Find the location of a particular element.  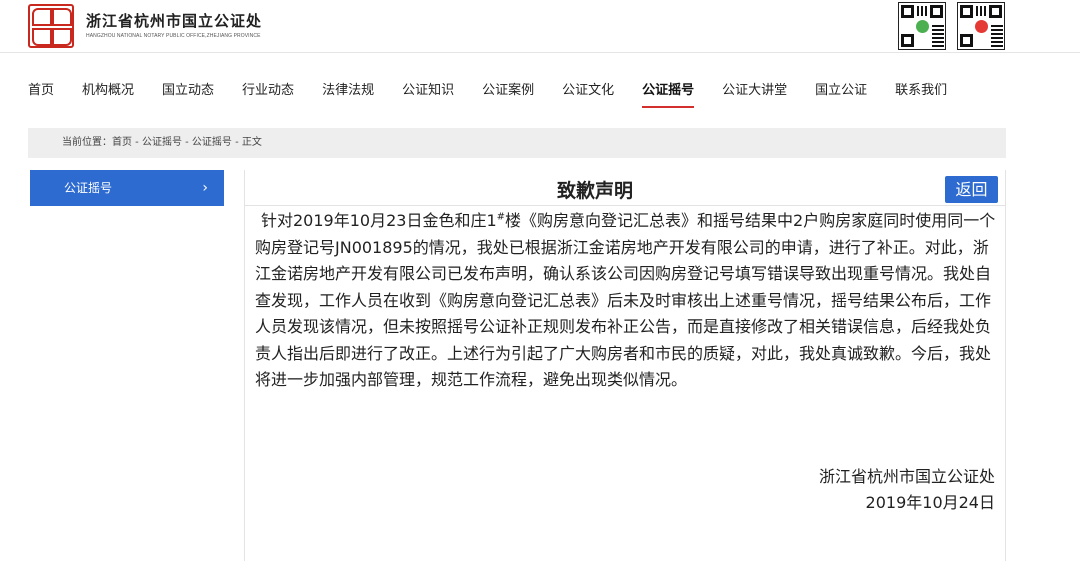

site-name: 浙江省杭州市国立公证处 is located at coordinates (174, 21).